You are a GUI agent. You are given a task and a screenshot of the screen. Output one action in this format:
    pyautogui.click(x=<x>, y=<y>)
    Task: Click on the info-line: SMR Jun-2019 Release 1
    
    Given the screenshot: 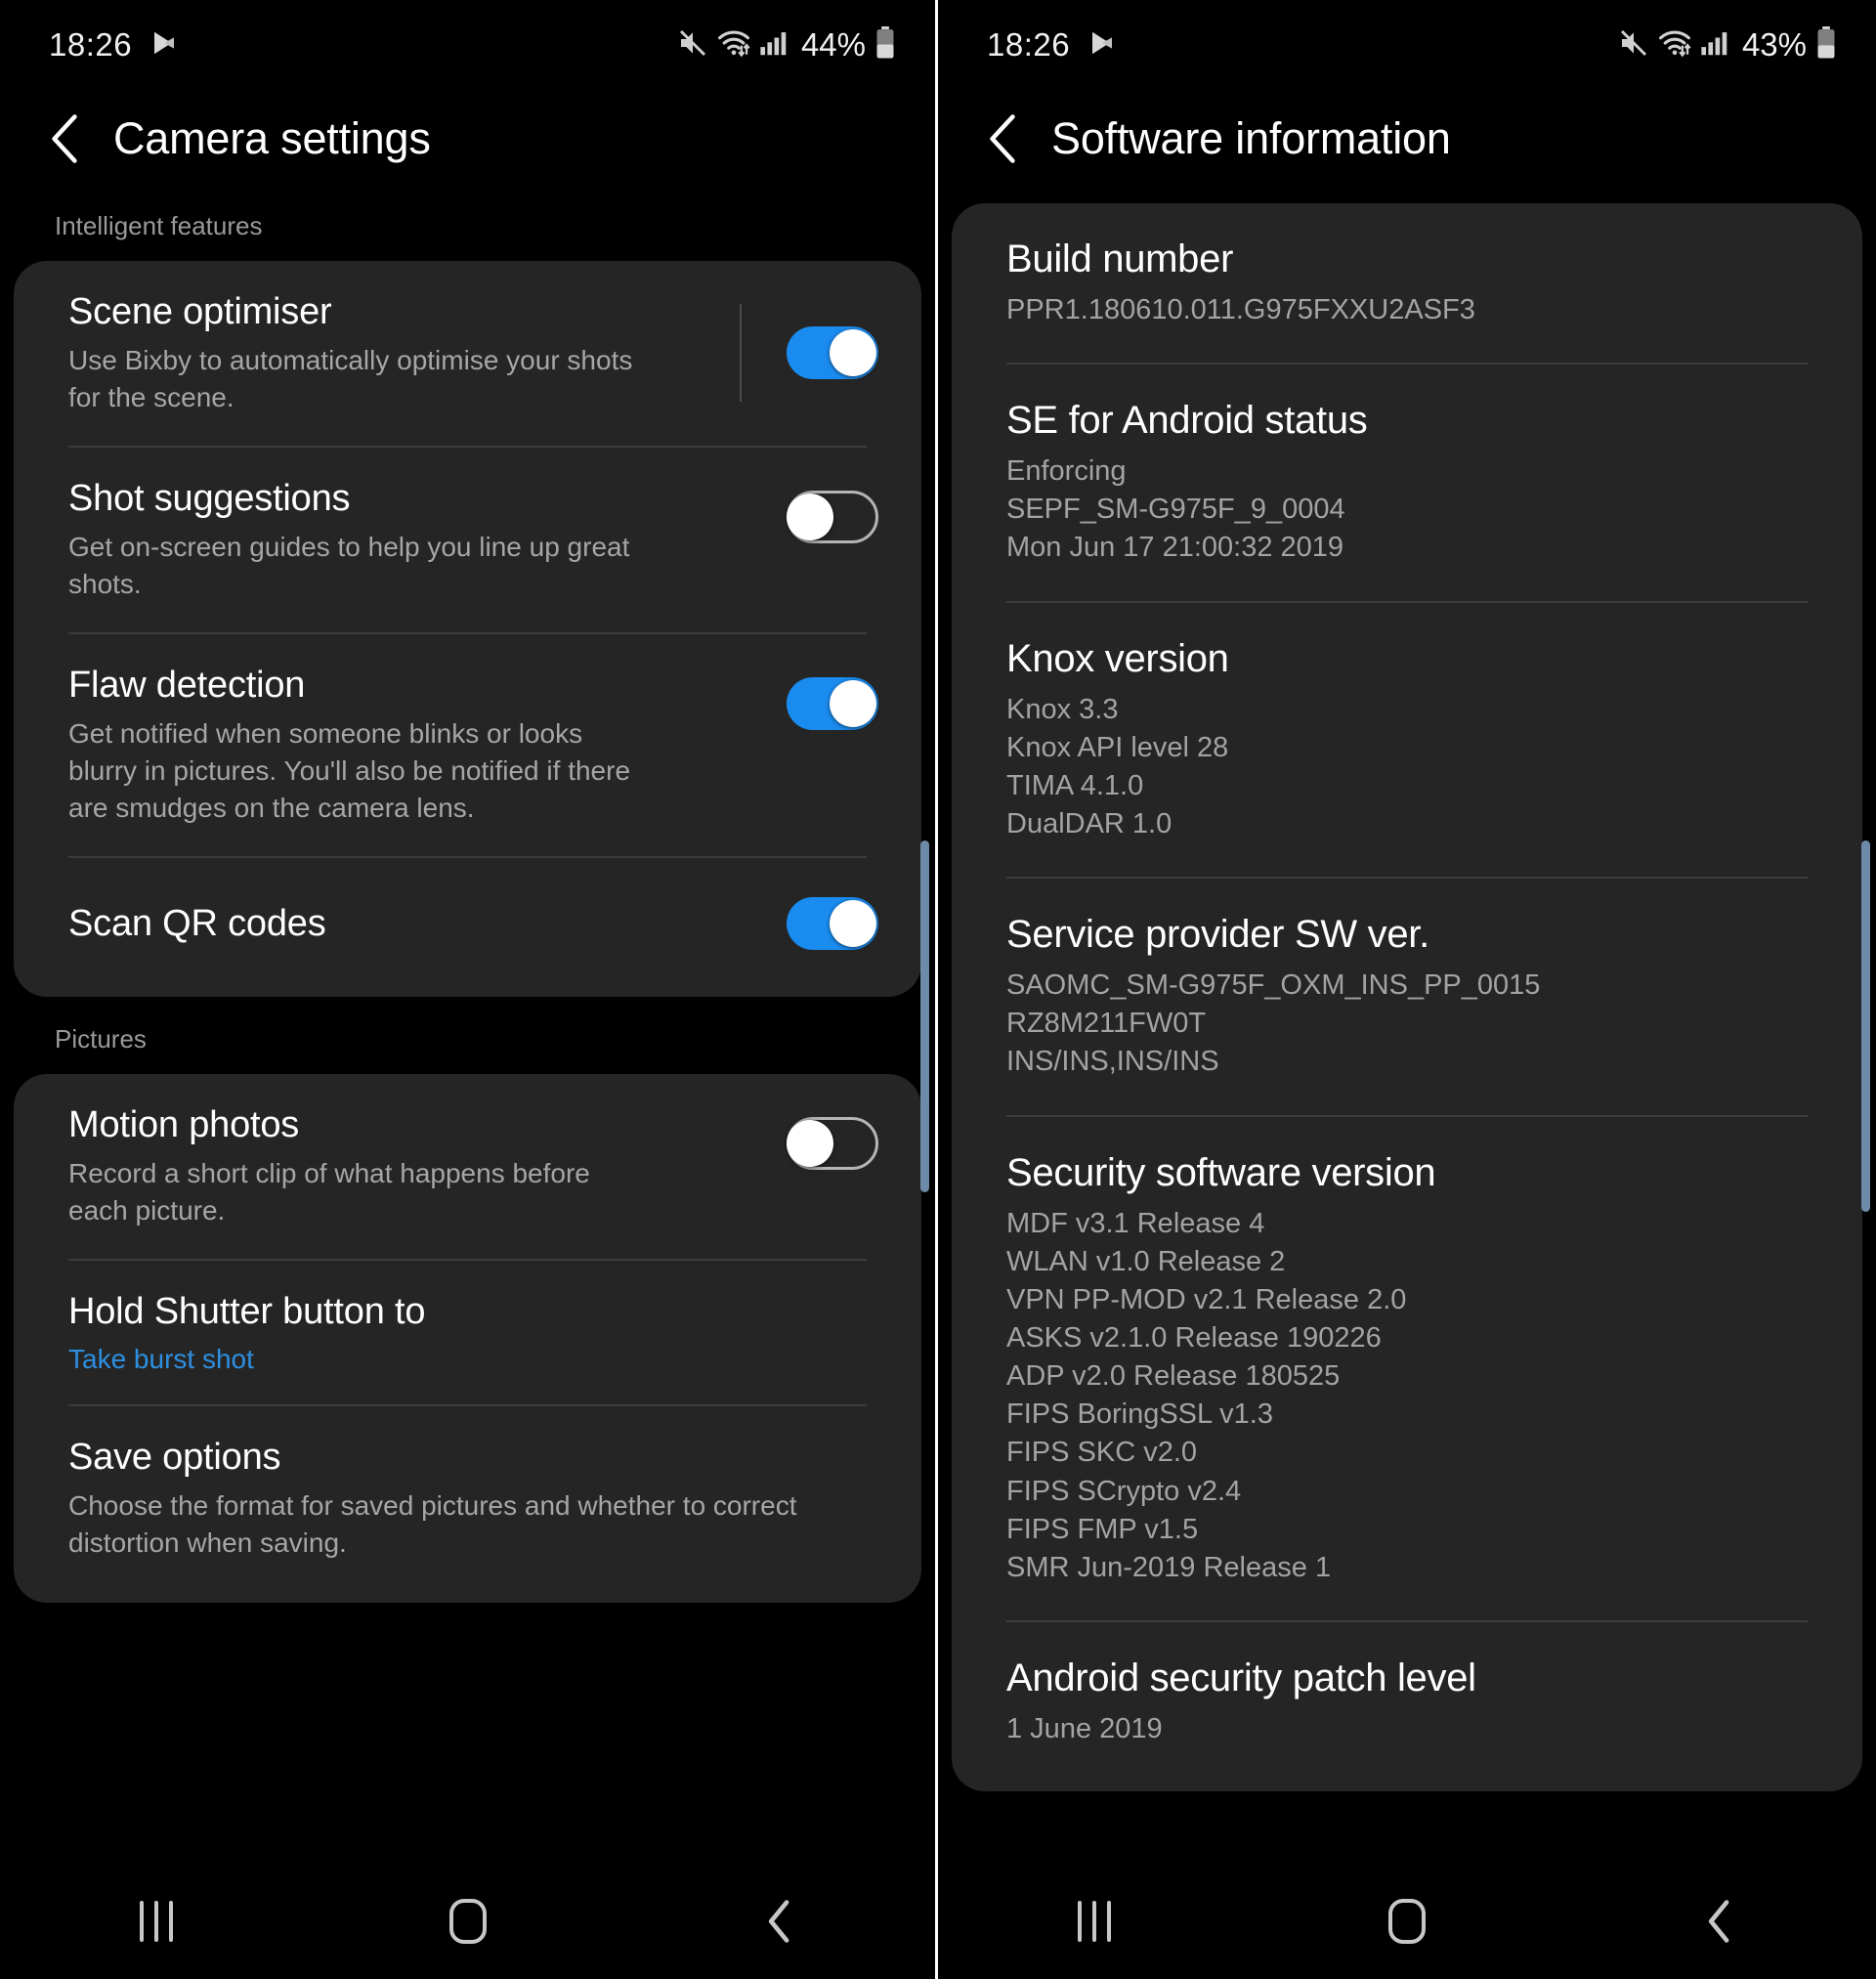 What is the action you would take?
    pyautogui.click(x=1169, y=1567)
    